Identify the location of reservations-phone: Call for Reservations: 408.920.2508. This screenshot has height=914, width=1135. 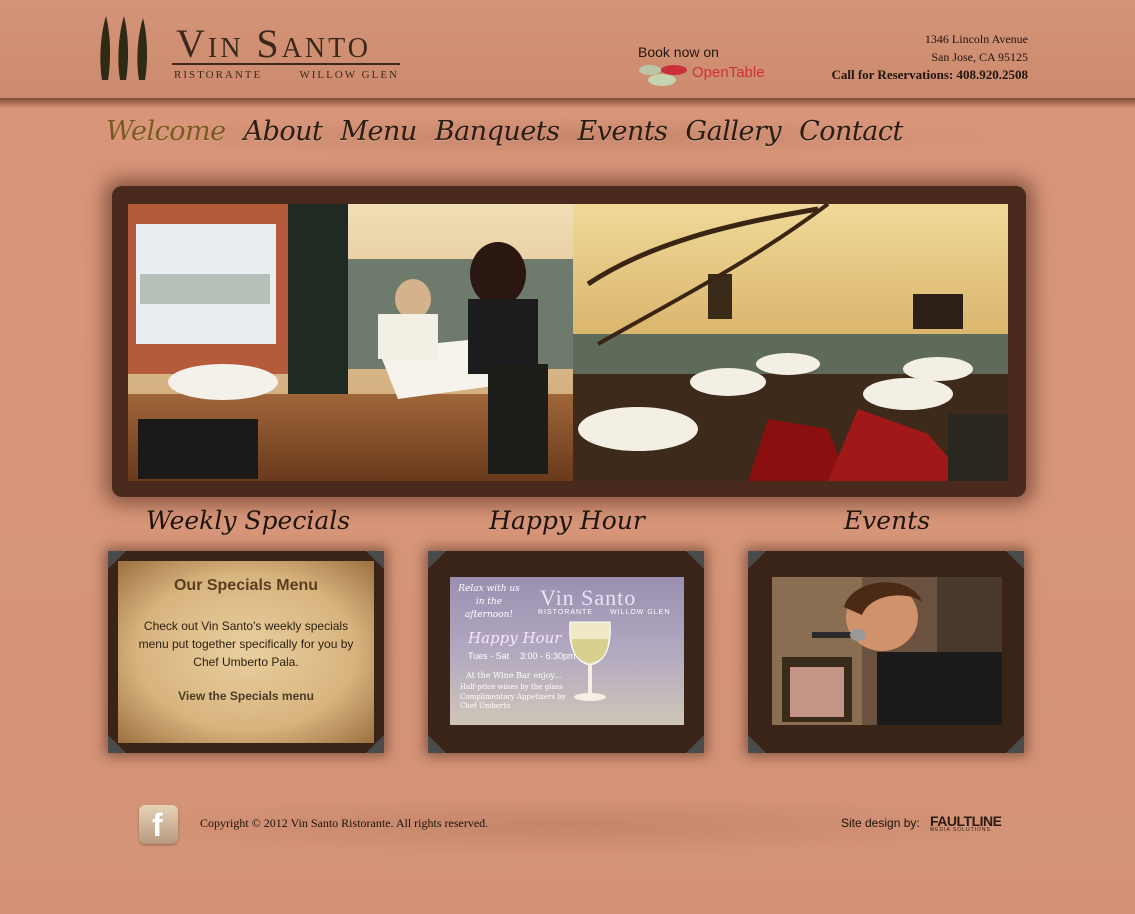
(929, 75).